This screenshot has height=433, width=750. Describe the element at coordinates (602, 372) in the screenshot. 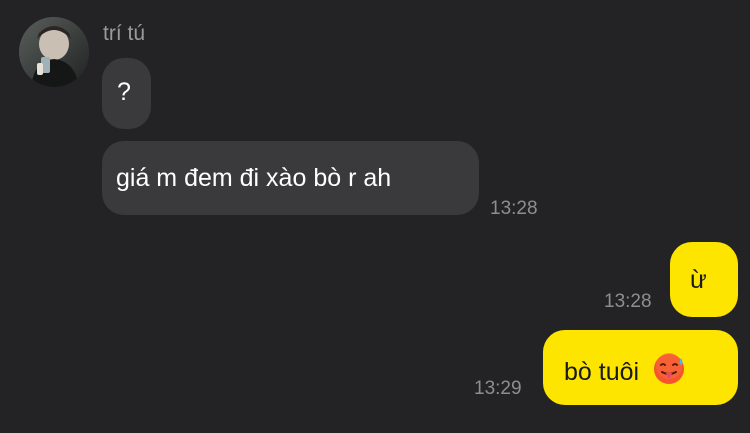

I see `message-text: bò tuôi` at that location.